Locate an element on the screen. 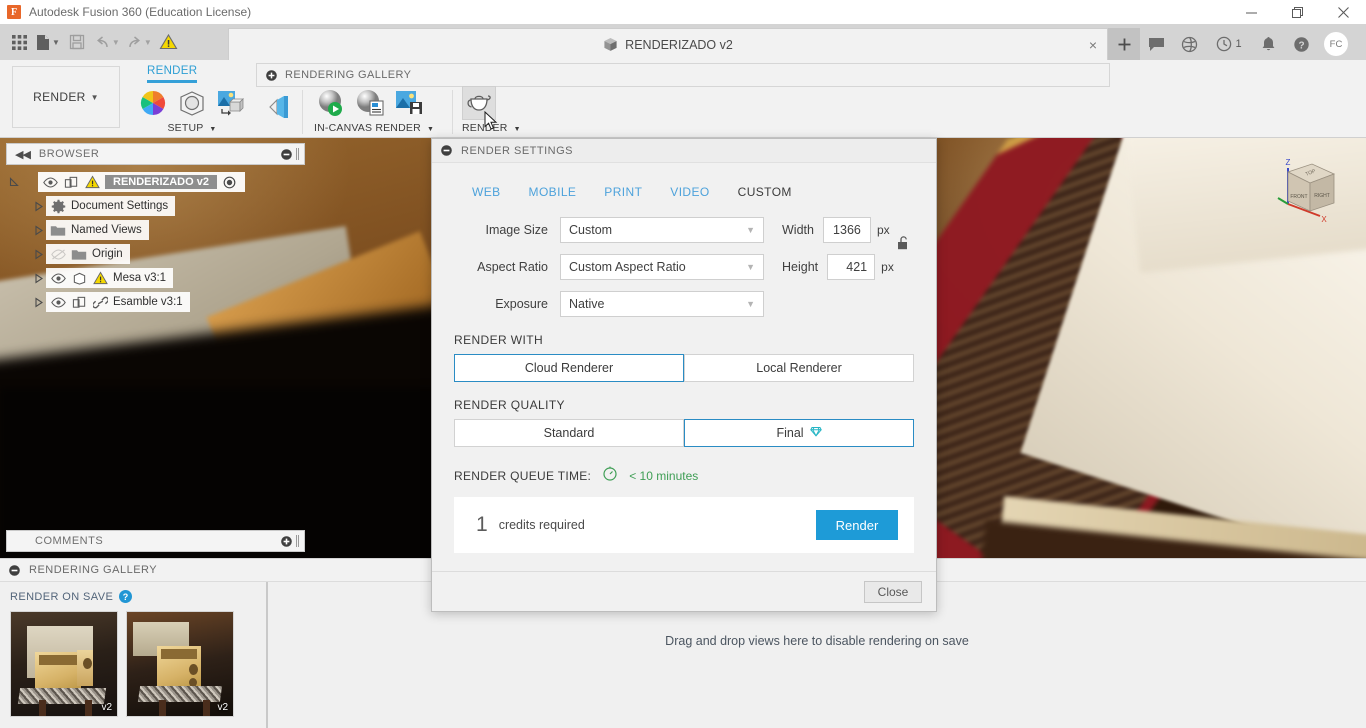 The image size is (1366, 728). quality-final-option: Final is located at coordinates (799, 433).